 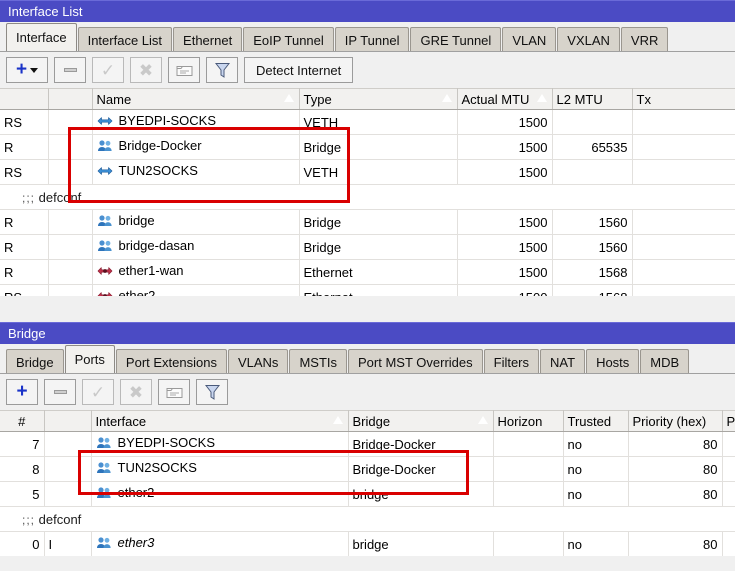 What do you see at coordinates (35, 361) in the screenshot?
I see `tab-bridge: Bridge` at bounding box center [35, 361].